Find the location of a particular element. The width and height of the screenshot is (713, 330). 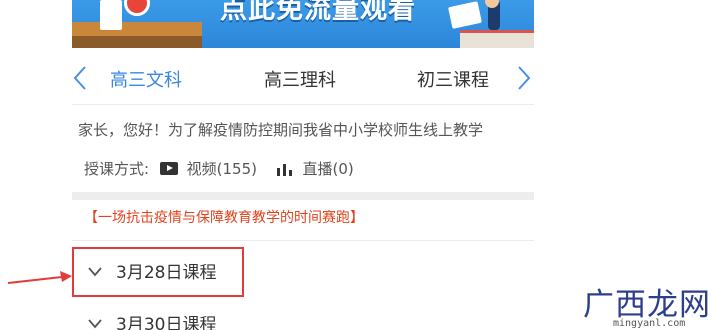

banner-books-illustration is located at coordinates (497, 39).